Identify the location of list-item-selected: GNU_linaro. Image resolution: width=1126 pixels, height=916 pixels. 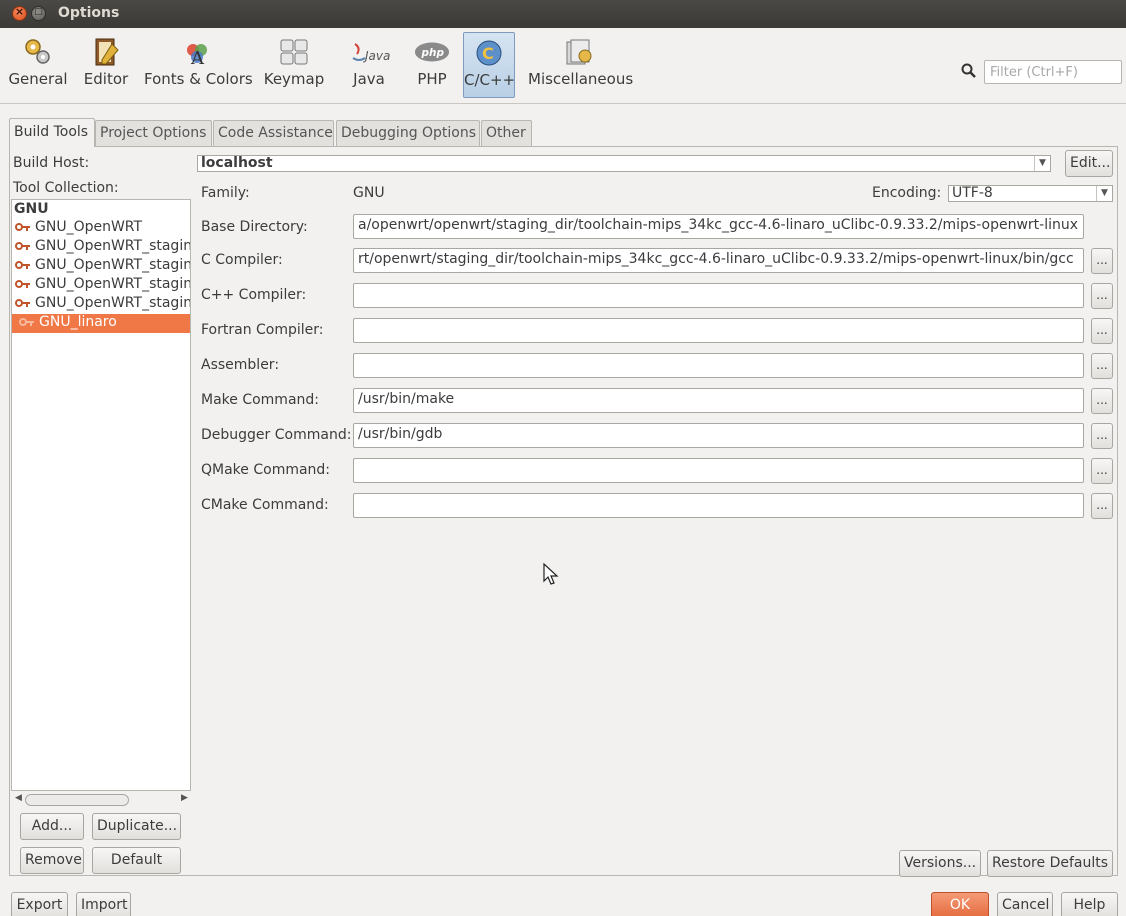
(101, 323).